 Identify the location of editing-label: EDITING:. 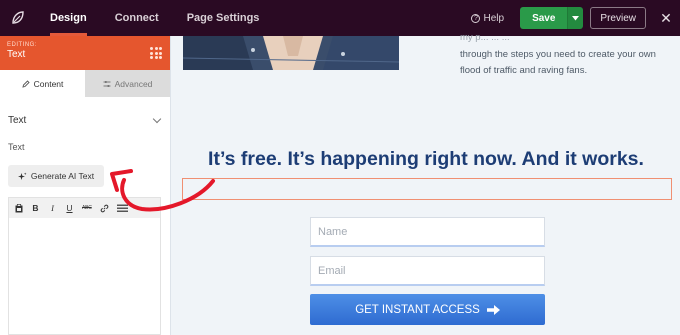
(22, 45).